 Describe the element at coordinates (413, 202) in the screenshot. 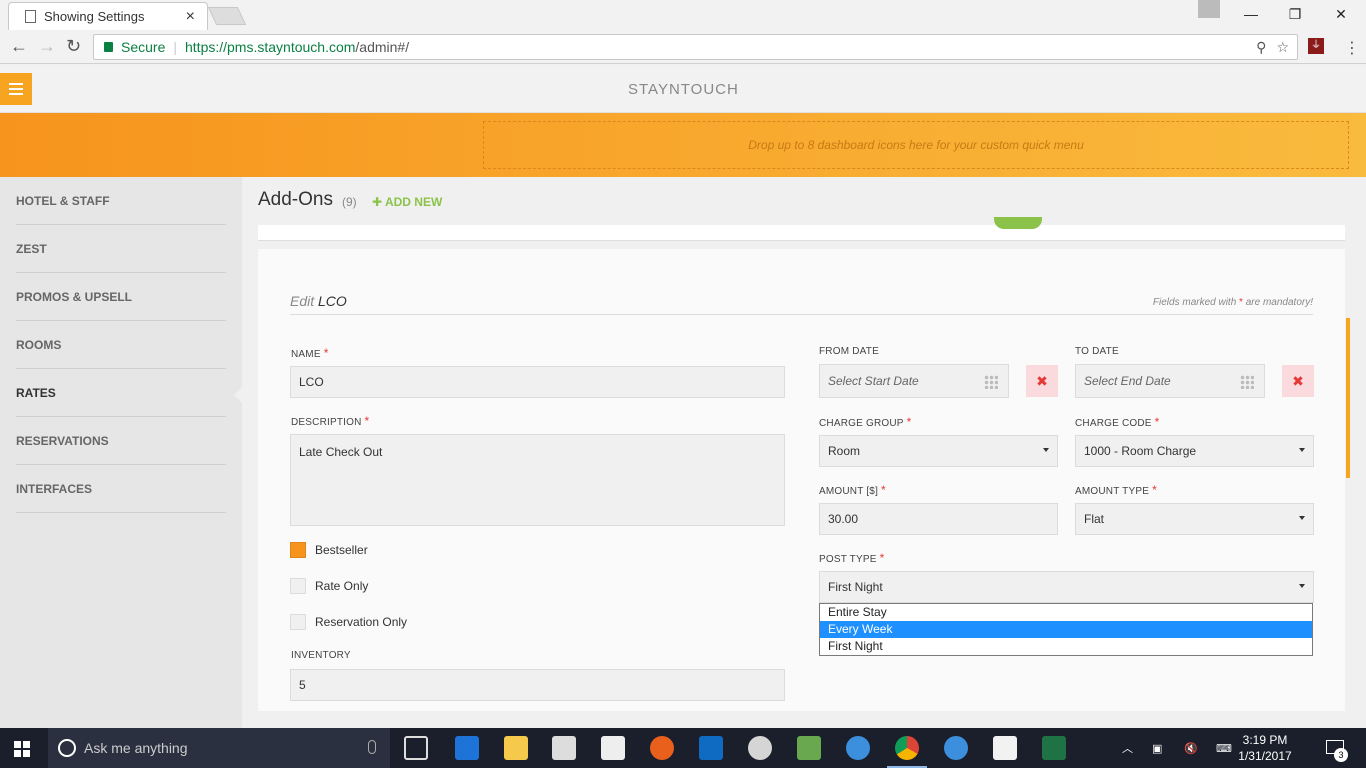

I see `add-new-label: ADD NEW` at that location.